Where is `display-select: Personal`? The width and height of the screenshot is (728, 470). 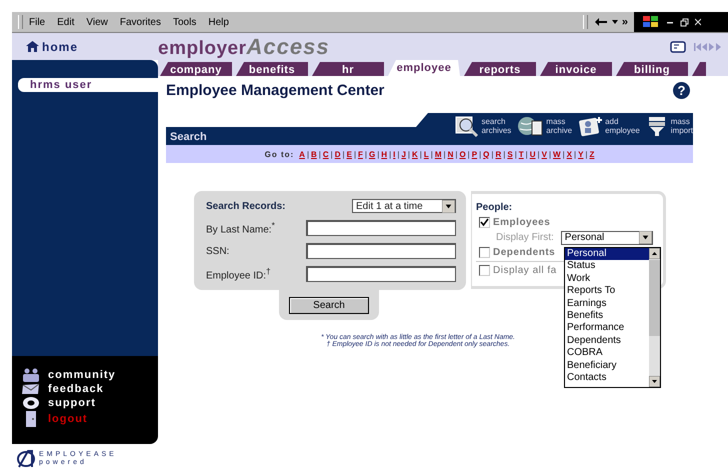 display-select: Personal is located at coordinates (606, 237).